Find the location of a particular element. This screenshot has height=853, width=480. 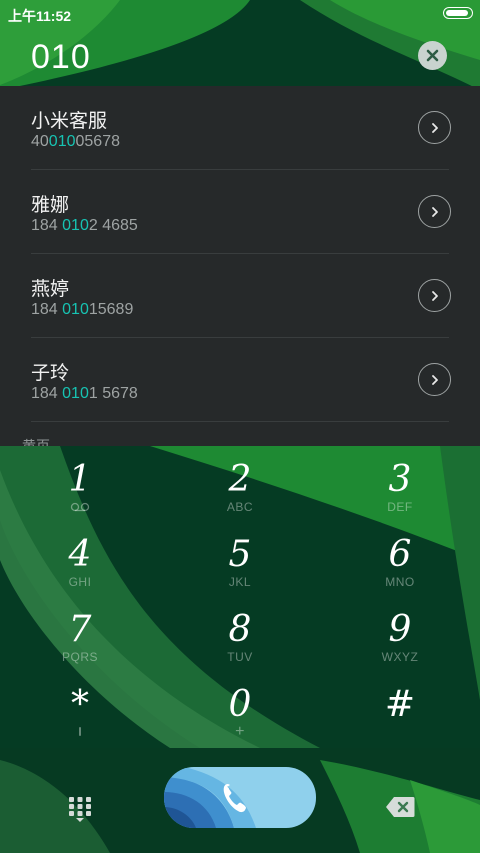

key-8: 8 TUV is located at coordinates (240, 633).